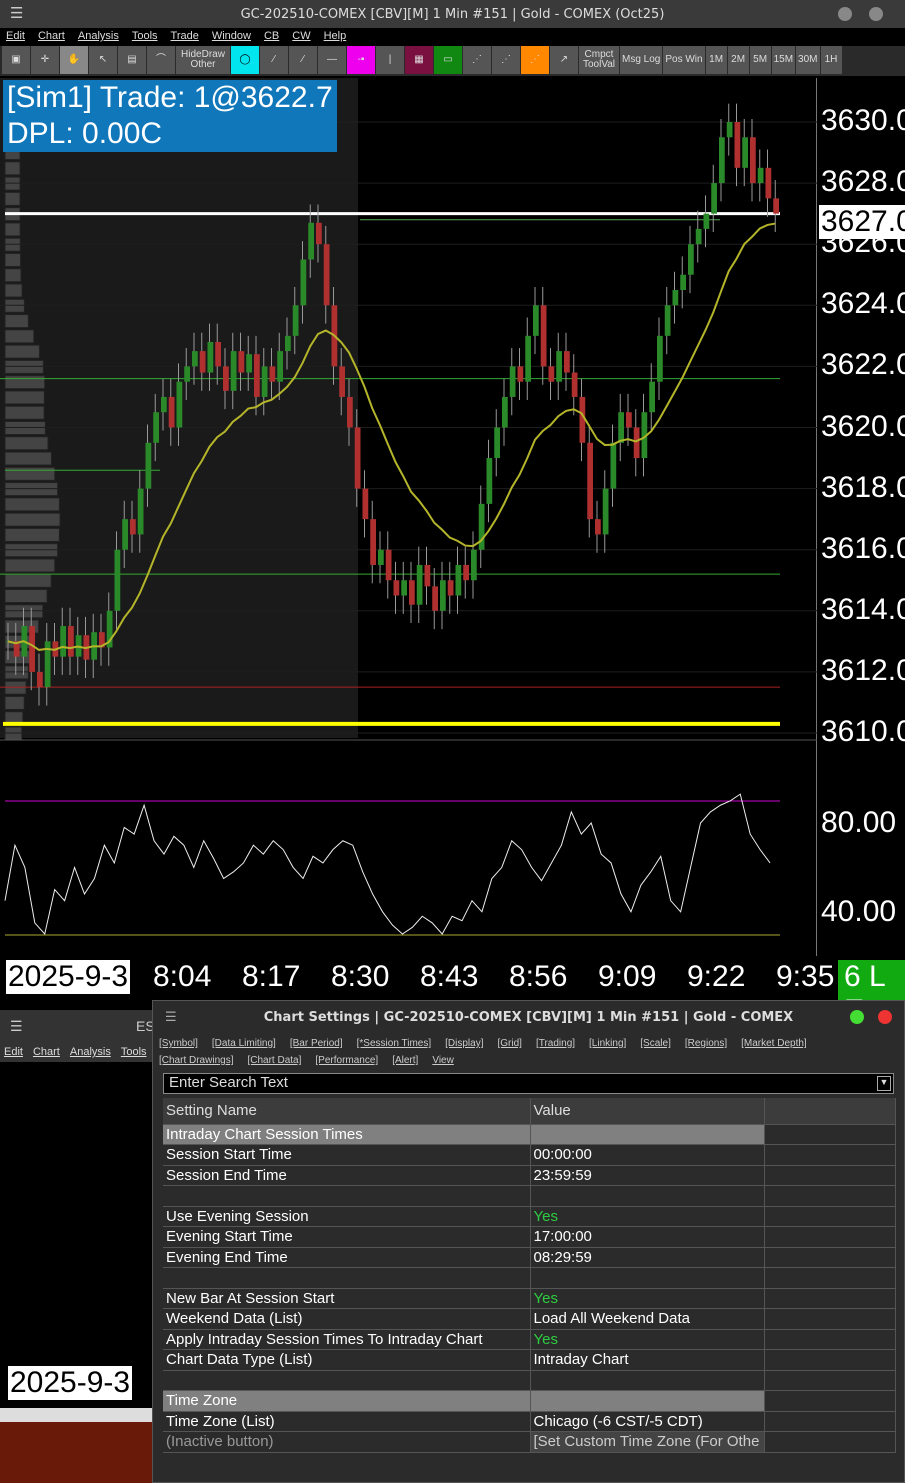  What do you see at coordinates (845, 14) in the screenshot?
I see `minimize-button` at bounding box center [845, 14].